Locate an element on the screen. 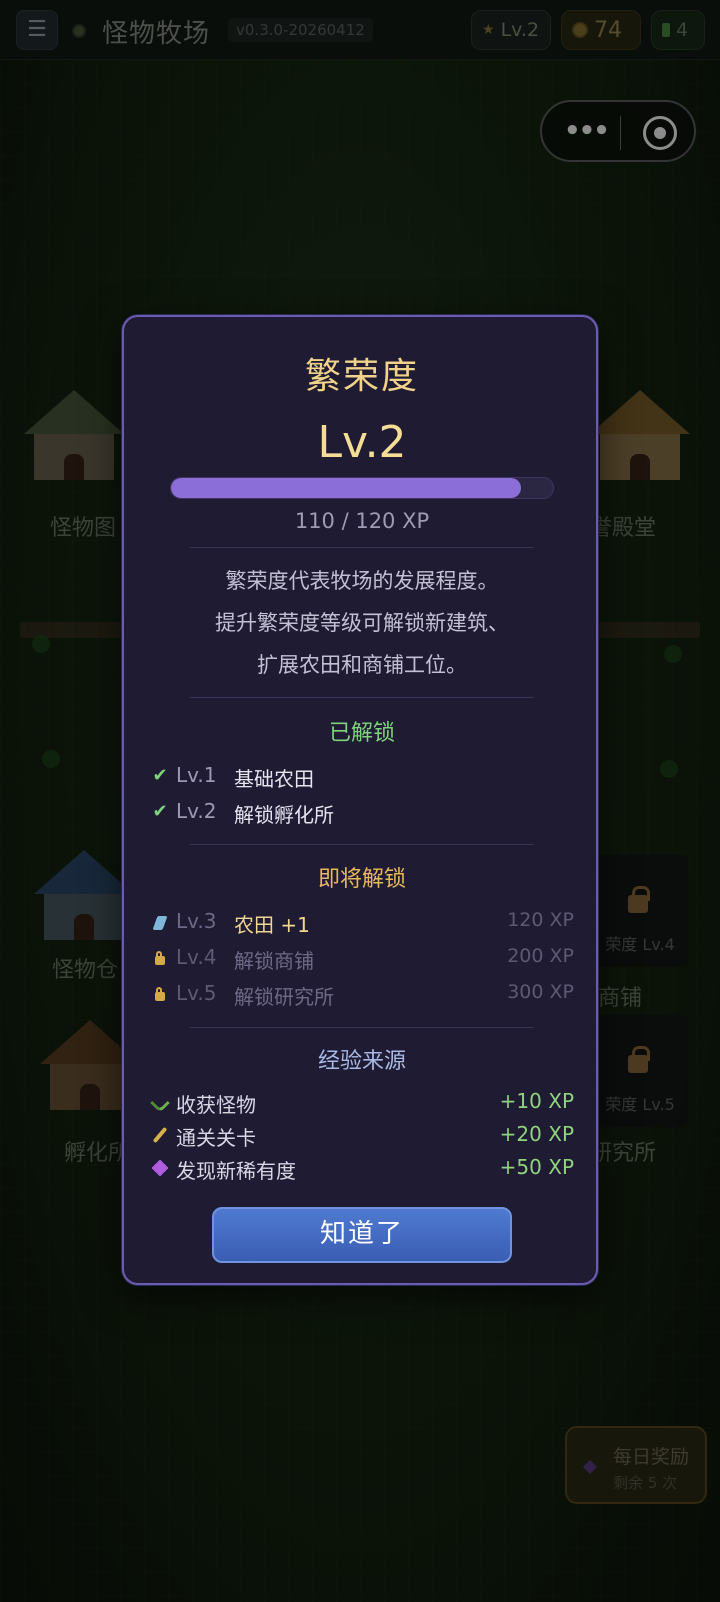 This screenshot has height=1602, width=720. xp-source-section-title: 经验来源 is located at coordinates (361, 1061).